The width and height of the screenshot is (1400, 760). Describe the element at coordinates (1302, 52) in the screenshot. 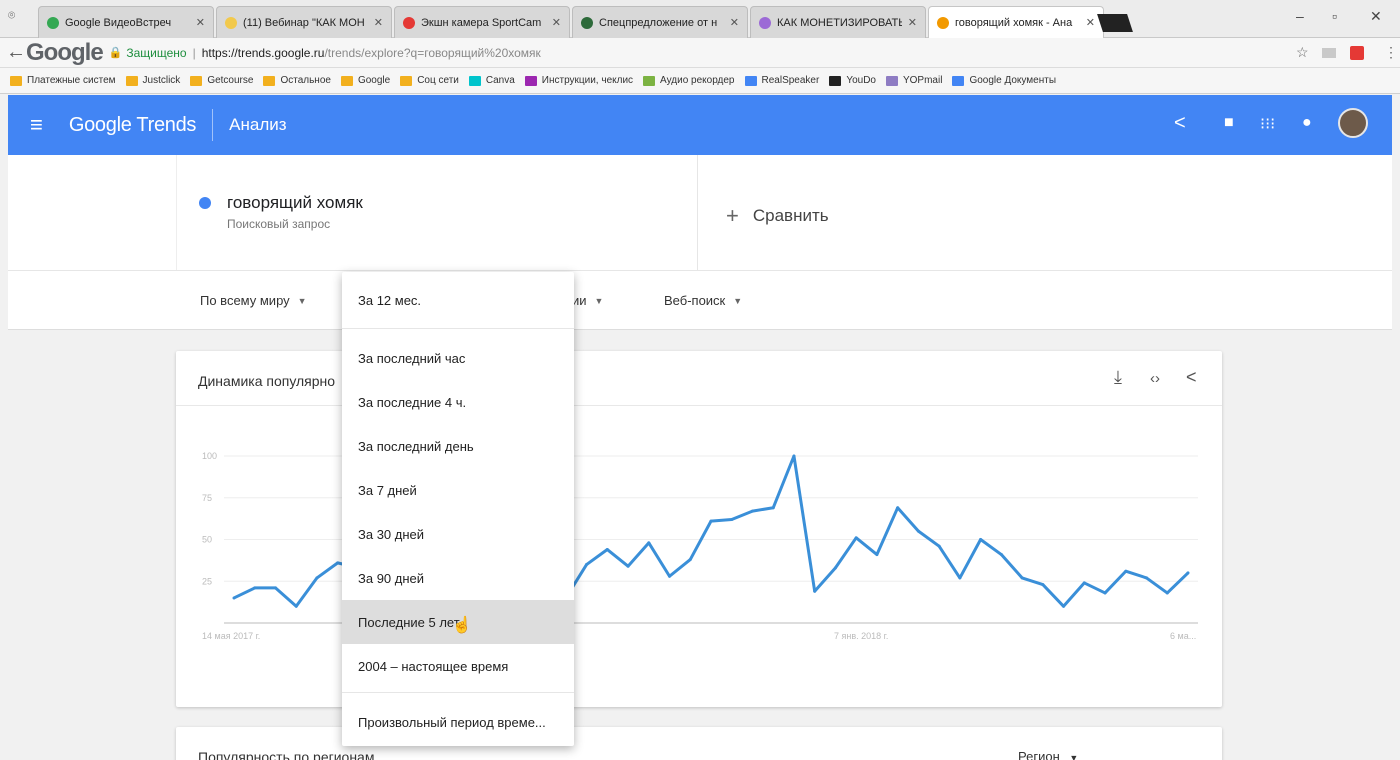

I see `bookmark-star-icon: ☆` at that location.